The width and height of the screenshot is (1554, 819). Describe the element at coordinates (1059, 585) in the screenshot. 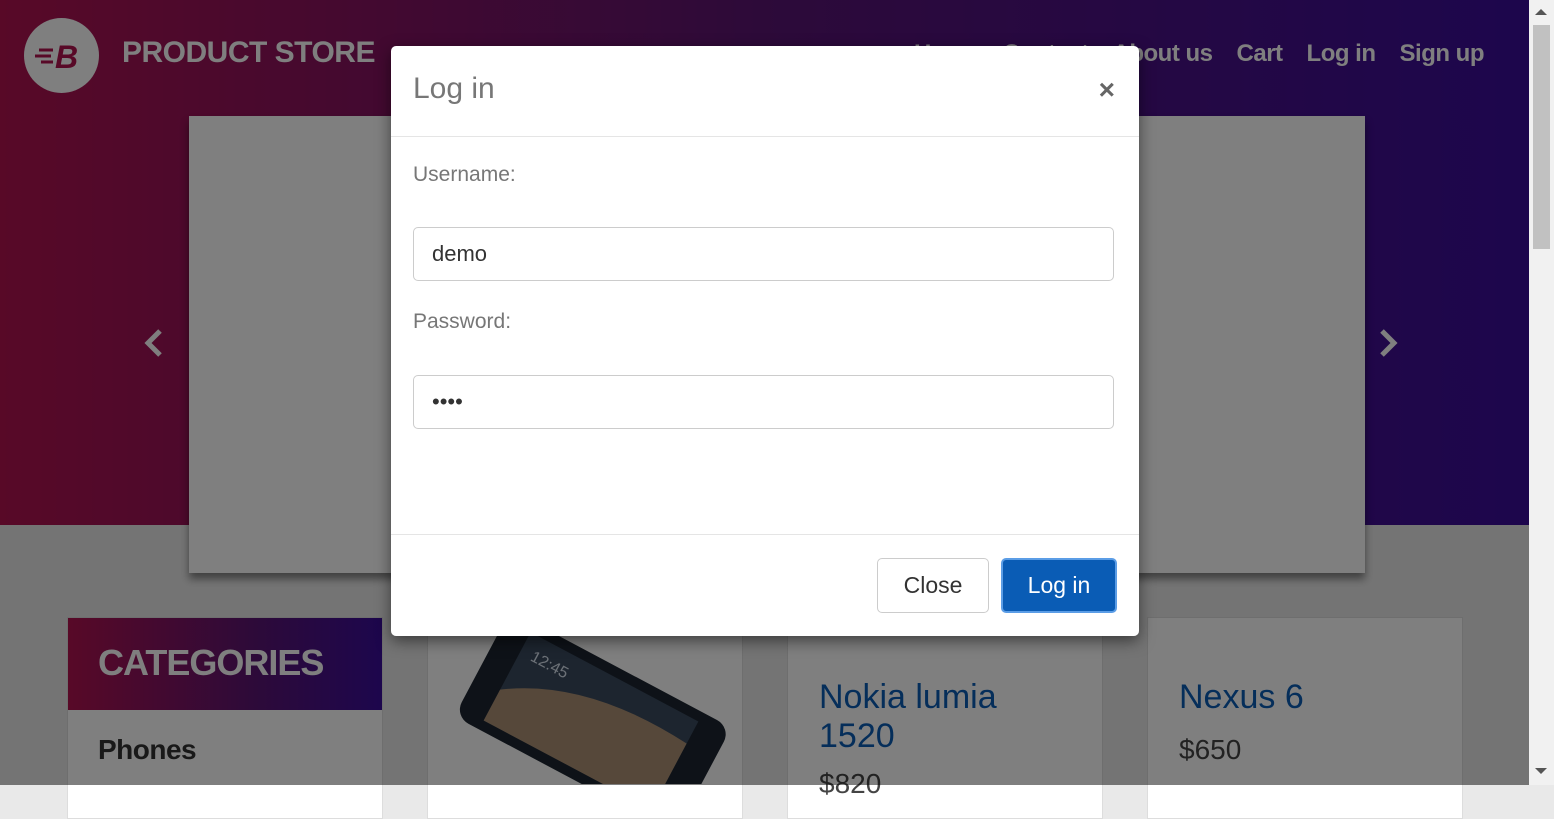

I see `login-button: Log in` at that location.